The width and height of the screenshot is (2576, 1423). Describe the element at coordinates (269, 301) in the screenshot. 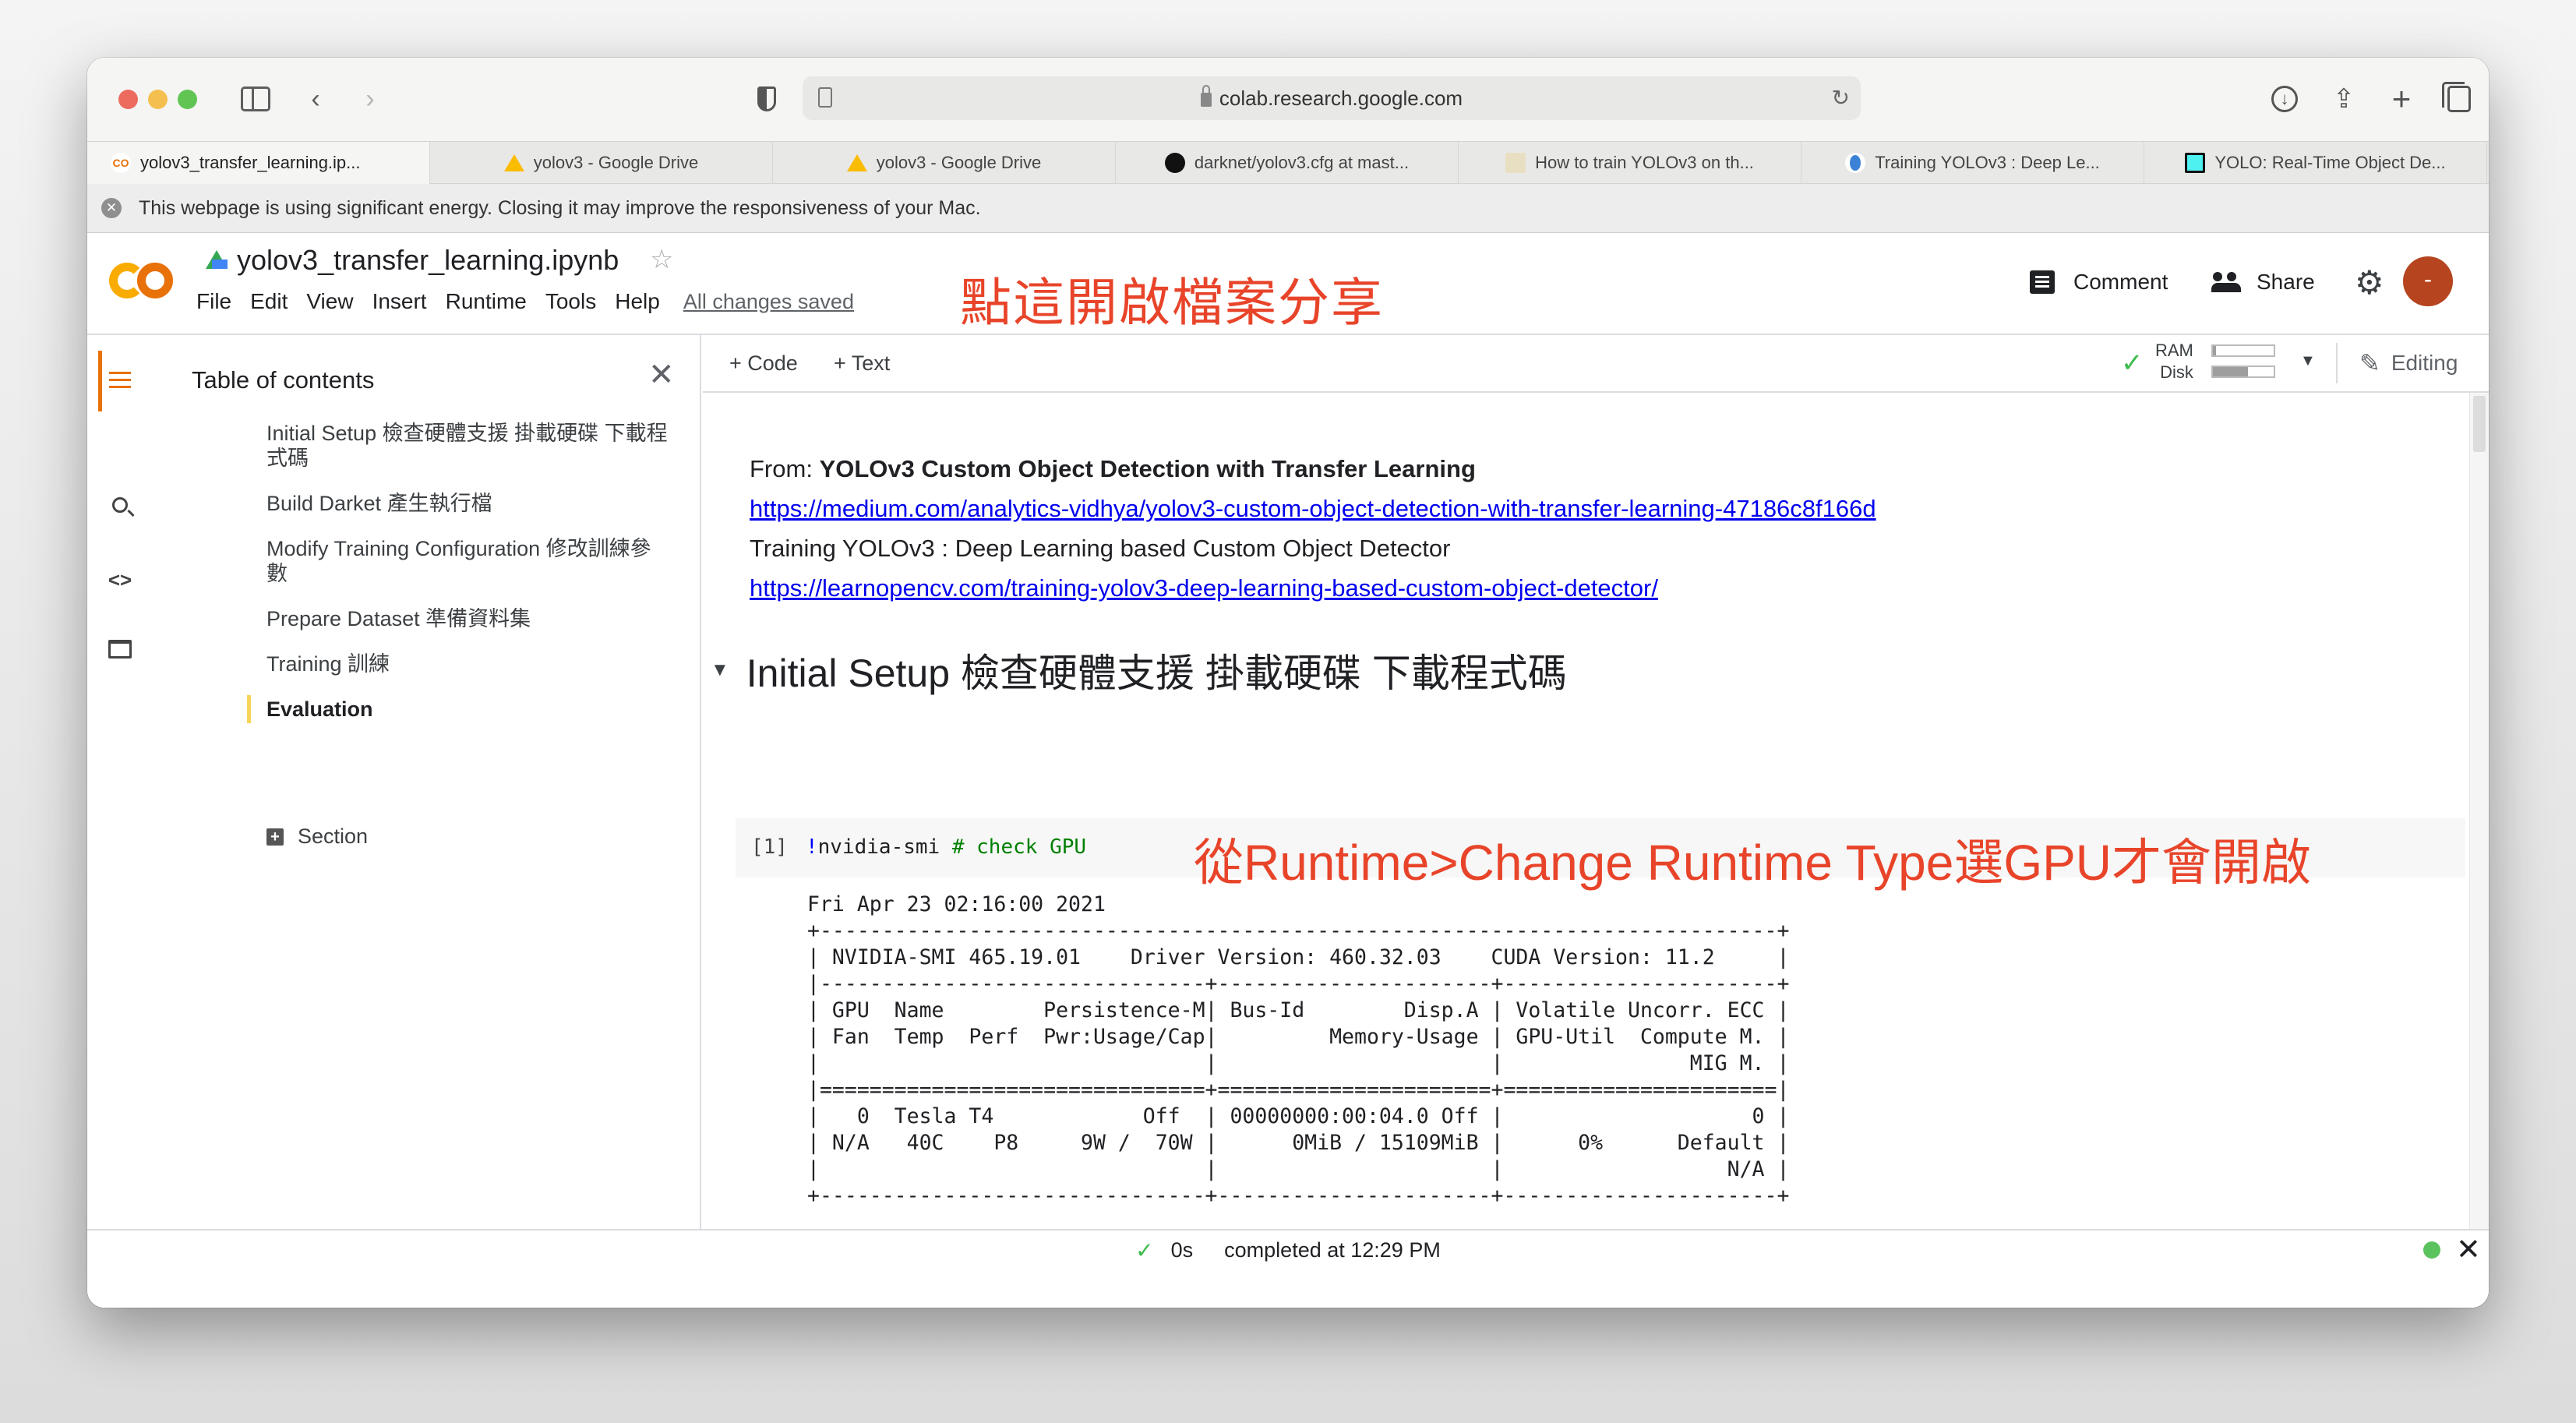

I see `menu-edit: Edit` at that location.